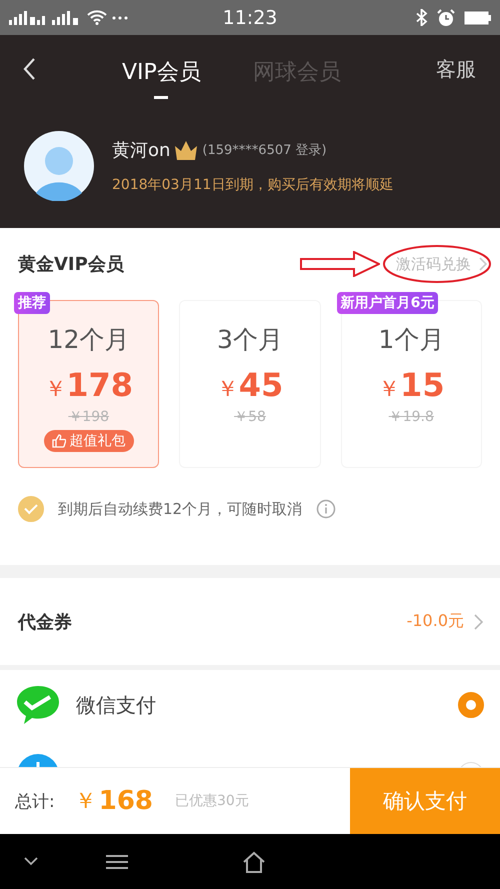  I want to click on alarm-icon, so click(446, 17).